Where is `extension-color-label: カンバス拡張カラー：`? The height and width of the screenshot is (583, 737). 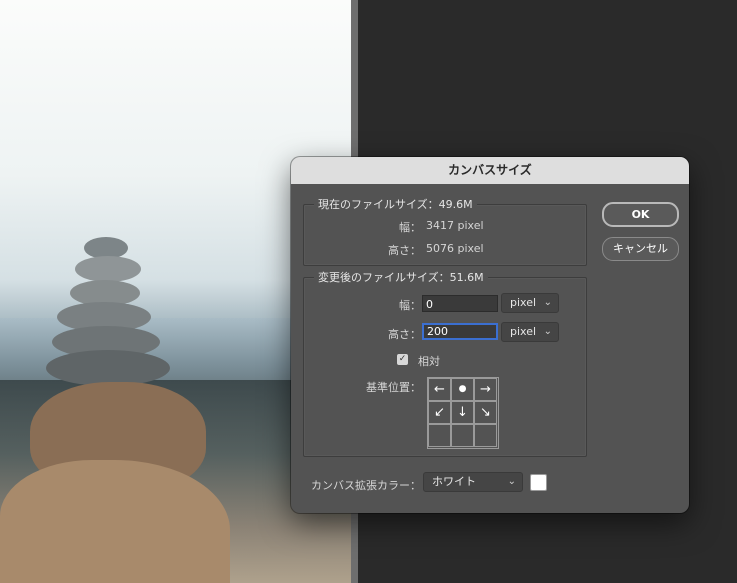
extension-color-label: カンバス拡張カラー： is located at coordinates (366, 485).